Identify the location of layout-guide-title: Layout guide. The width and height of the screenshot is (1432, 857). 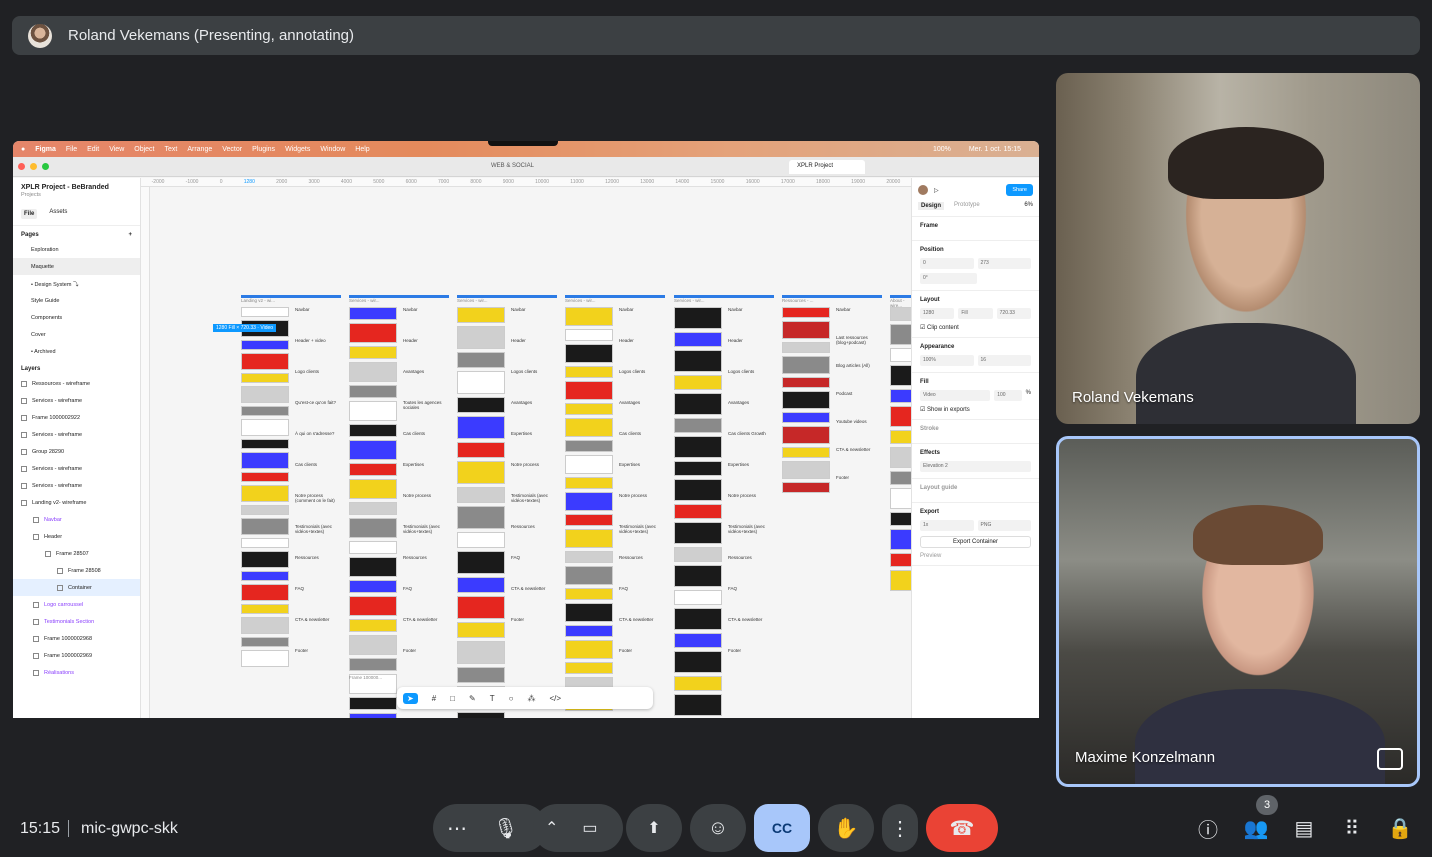
(975, 488).